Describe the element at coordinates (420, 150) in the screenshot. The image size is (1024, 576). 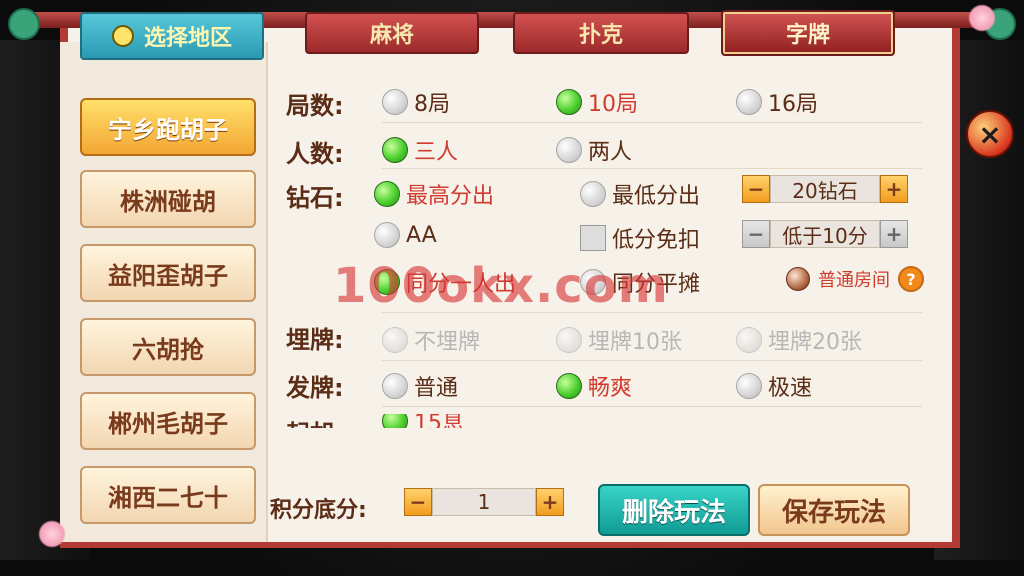
I see `players-option-three: 三人` at that location.